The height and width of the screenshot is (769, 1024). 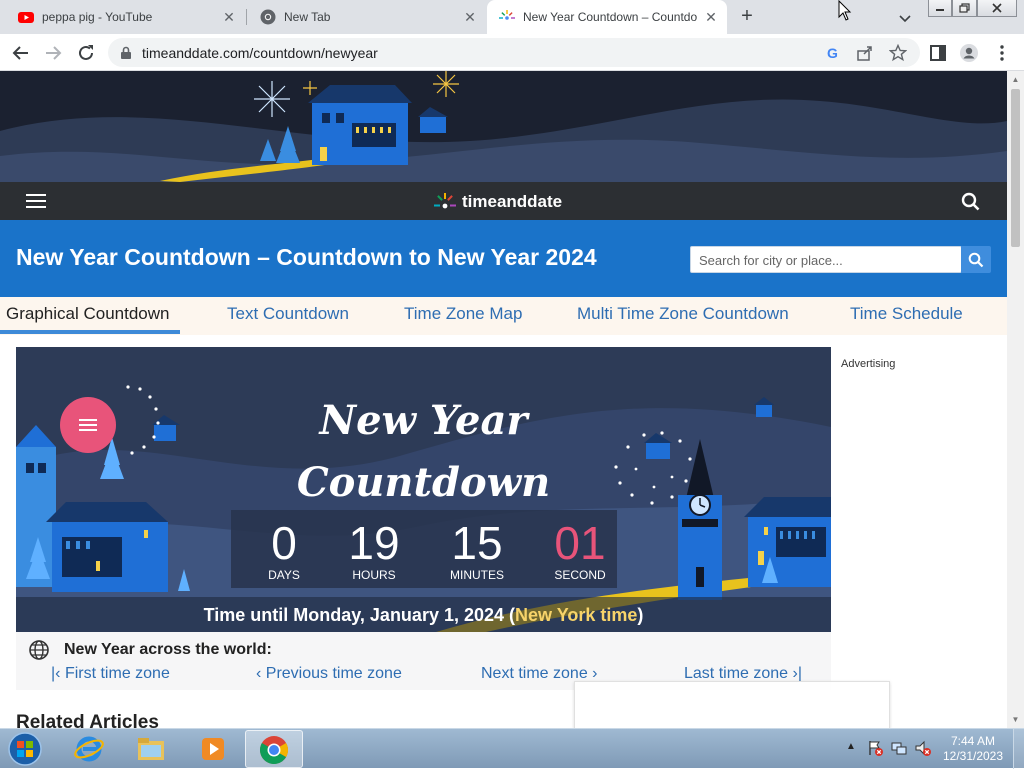 I want to click on first-time-zone-link: |‹ First time zone, so click(x=110, y=674).